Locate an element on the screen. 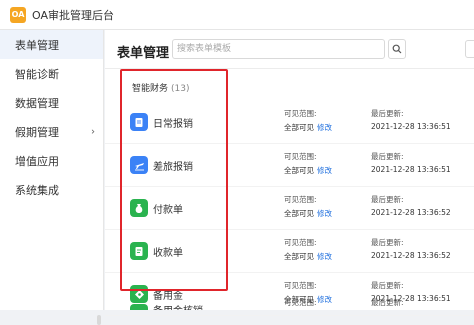  sidebar-item-system-integration: 系统集成 is located at coordinates (51, 189).